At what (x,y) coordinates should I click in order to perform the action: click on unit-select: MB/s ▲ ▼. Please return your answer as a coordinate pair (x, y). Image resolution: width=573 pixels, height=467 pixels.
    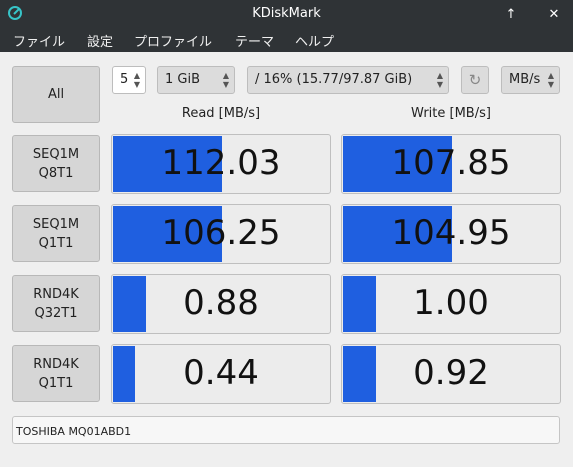
    Looking at the image, I should click on (530, 80).